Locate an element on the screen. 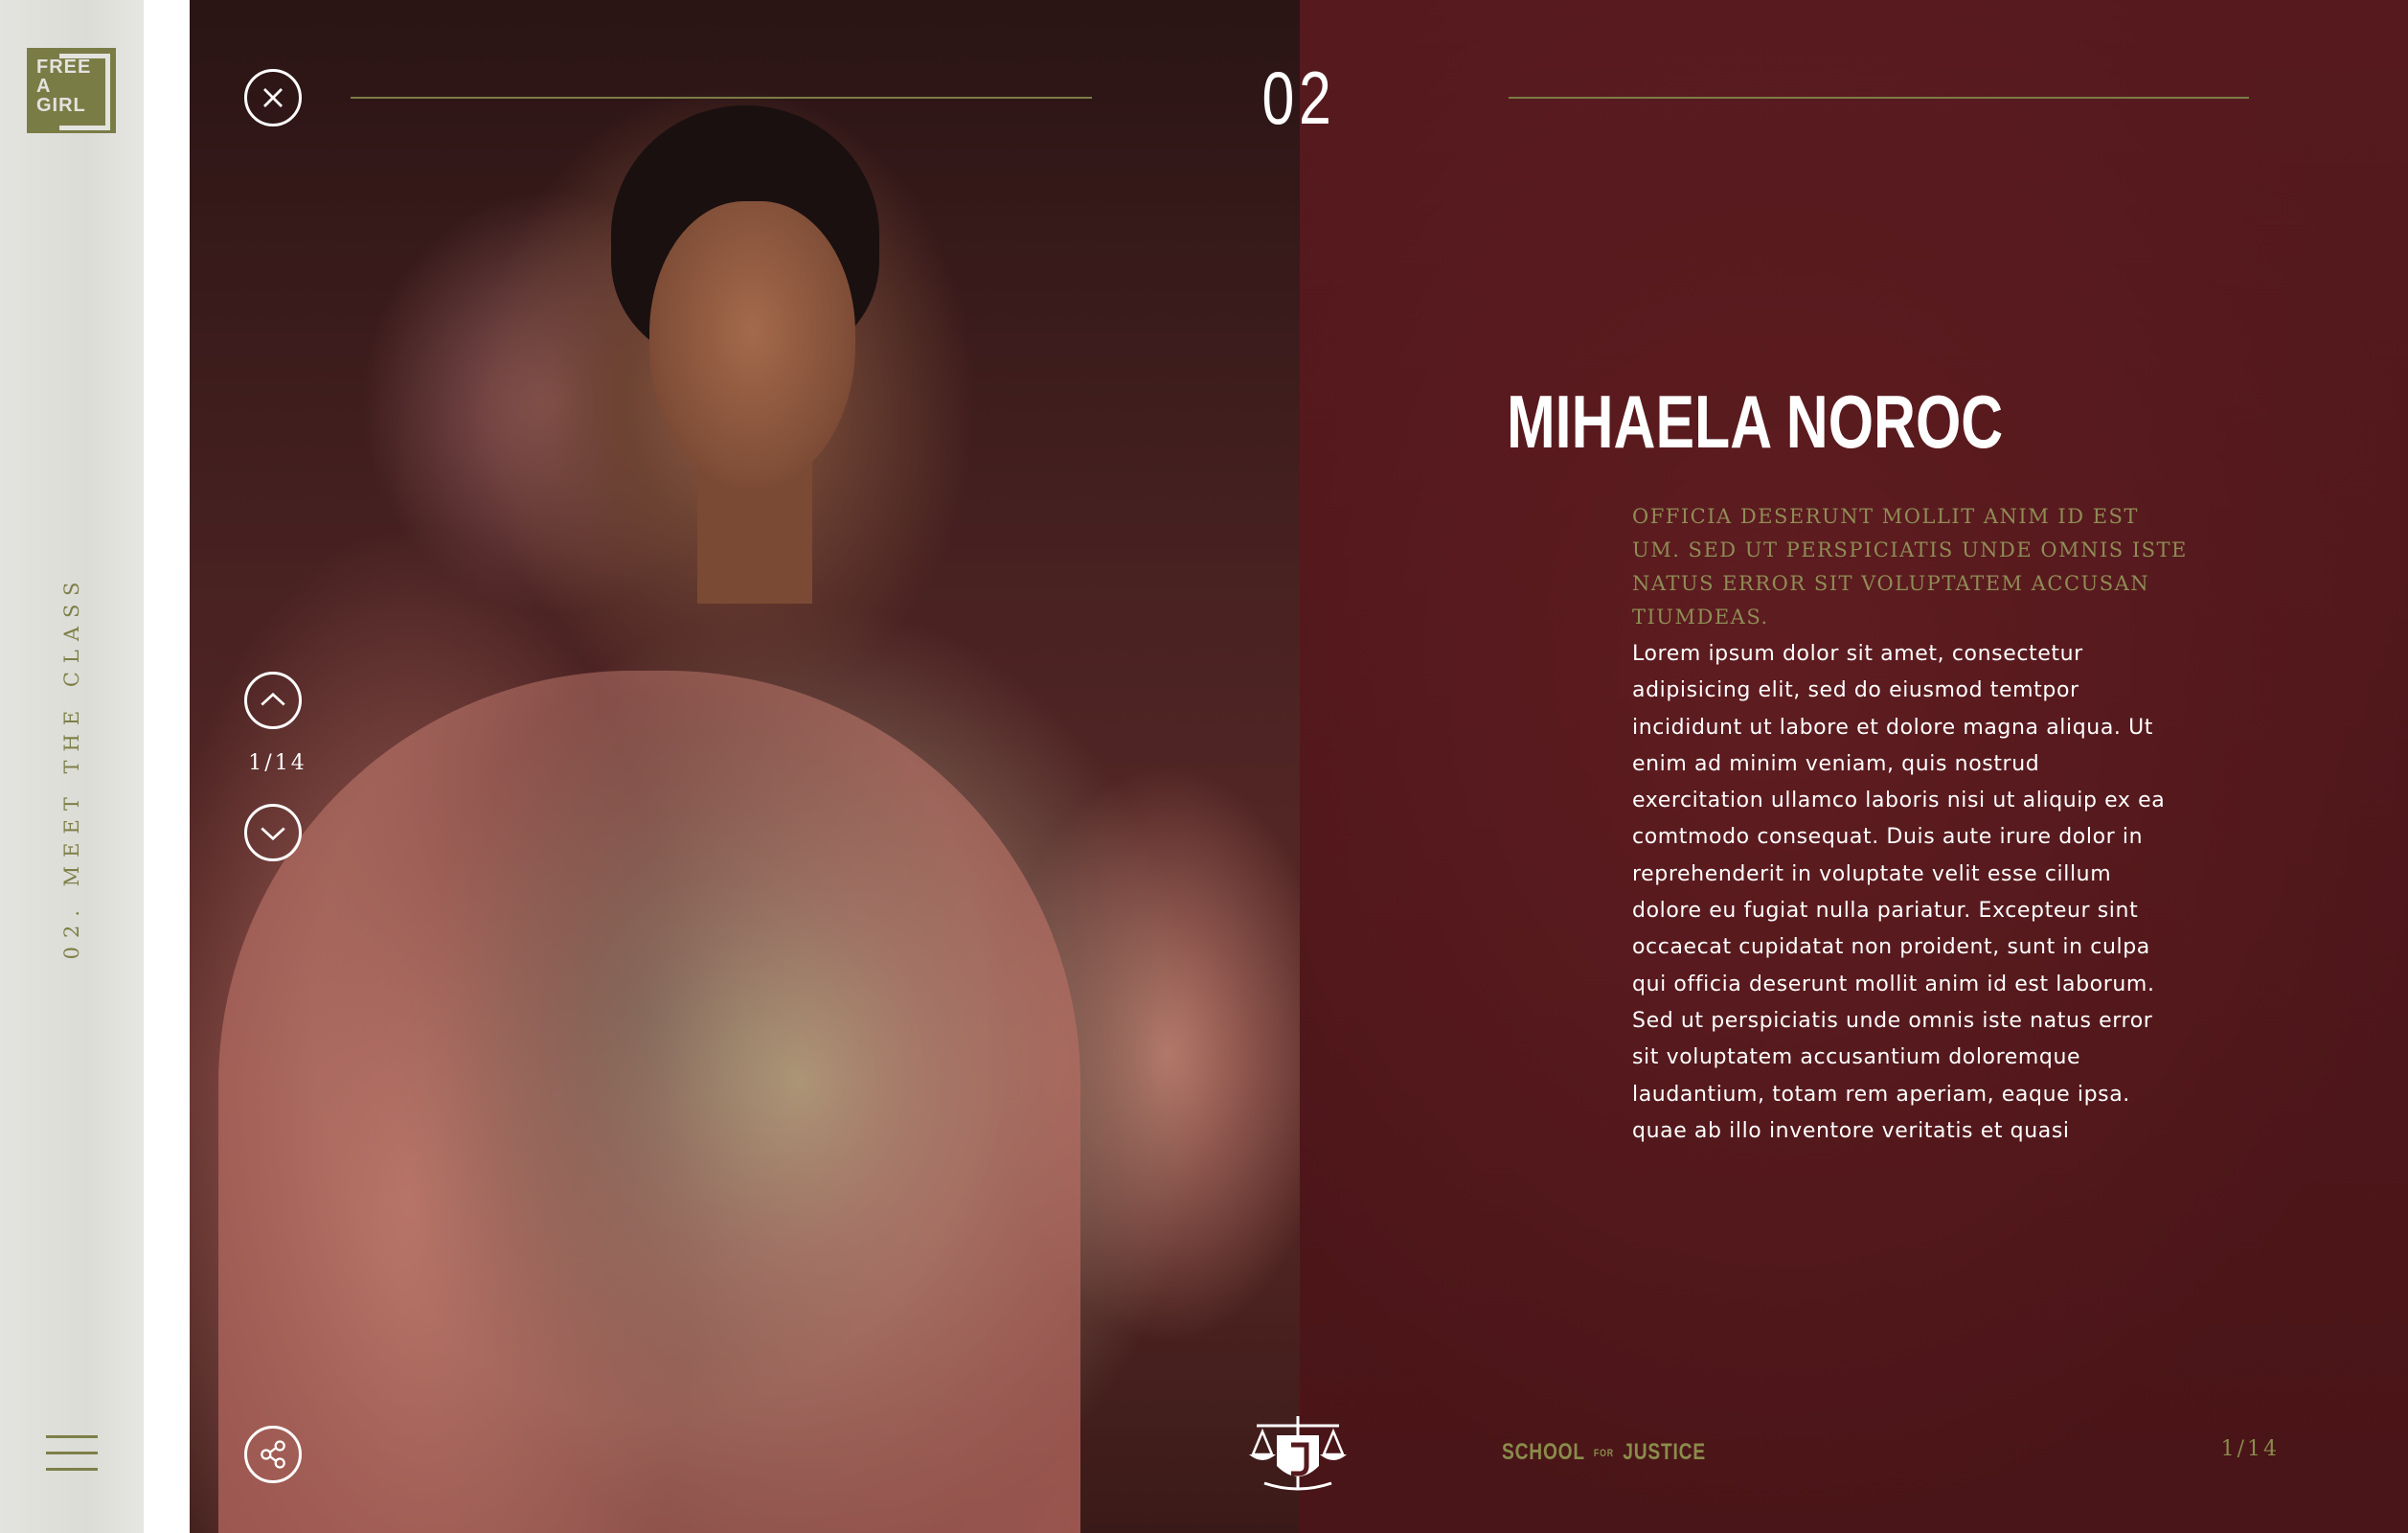 Image resolution: width=2408 pixels, height=1533 pixels. header-divider-left is located at coordinates (721, 98).